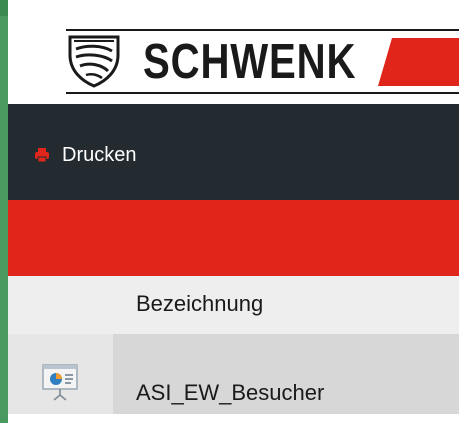 The height and width of the screenshot is (423, 459). I want to click on logo-rule-bottom, so click(262, 93).